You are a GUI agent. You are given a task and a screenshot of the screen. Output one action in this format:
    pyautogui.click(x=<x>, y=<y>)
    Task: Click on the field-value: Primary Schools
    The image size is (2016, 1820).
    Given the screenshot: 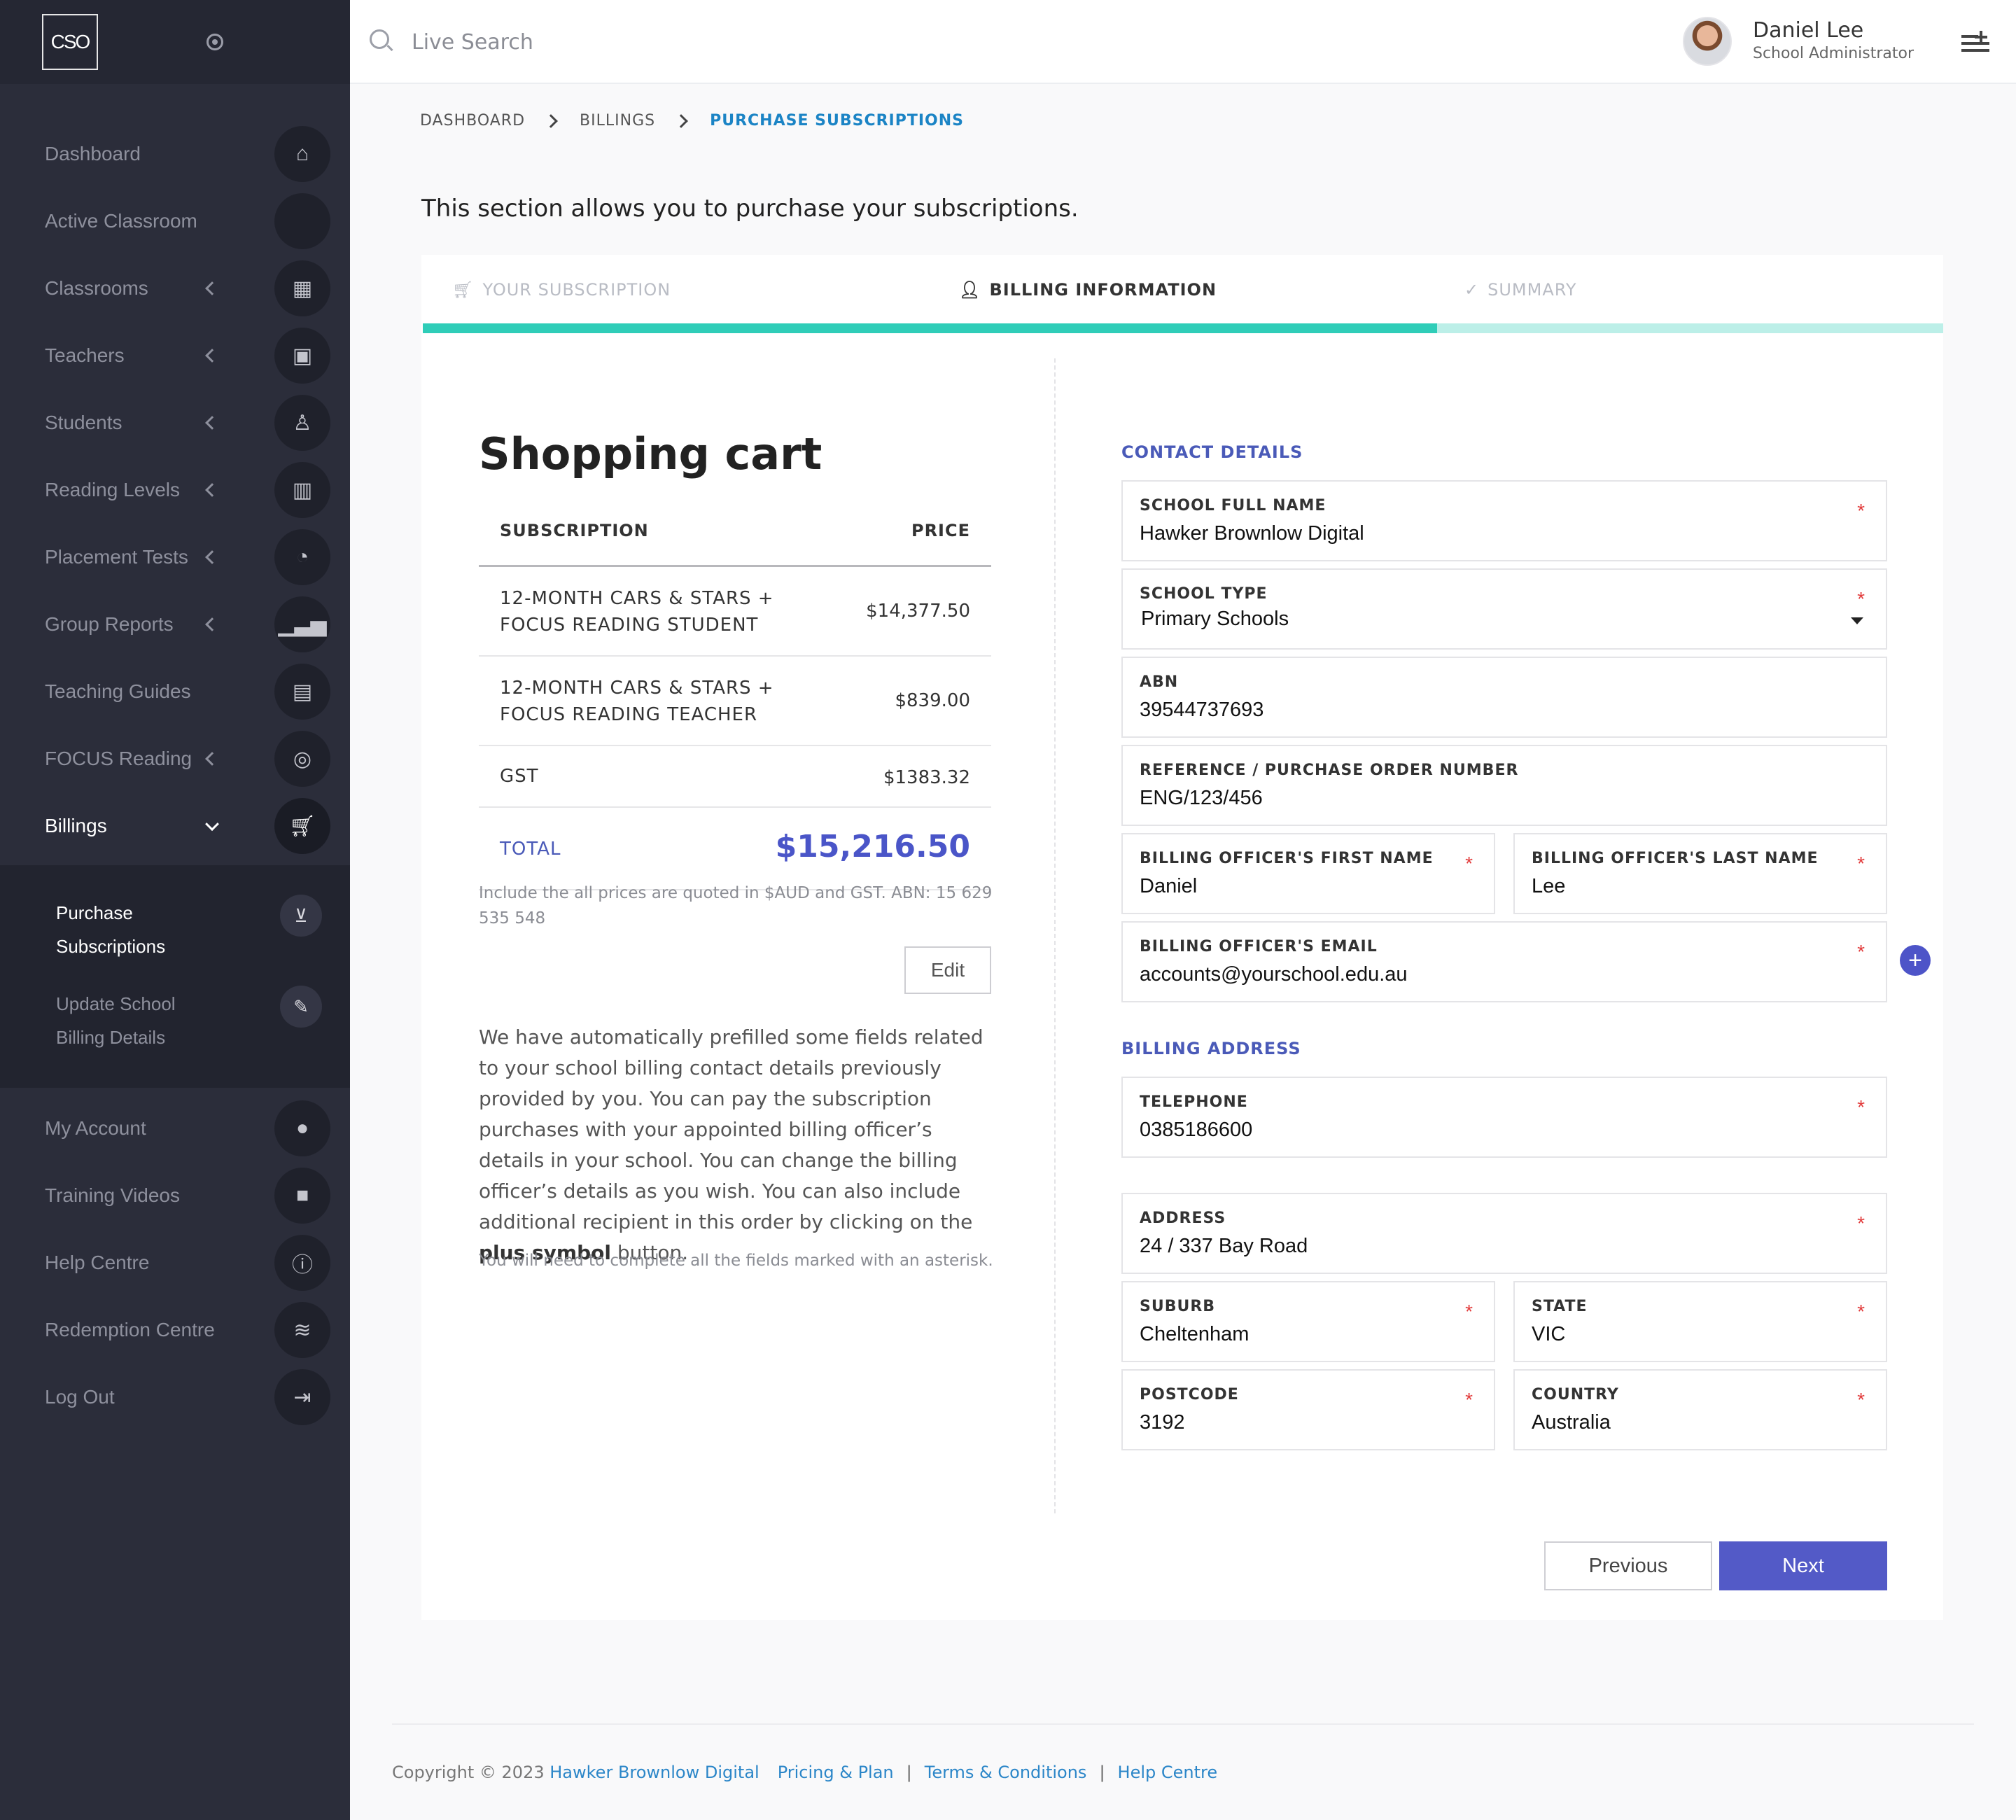 What is the action you would take?
    pyautogui.click(x=1215, y=619)
    